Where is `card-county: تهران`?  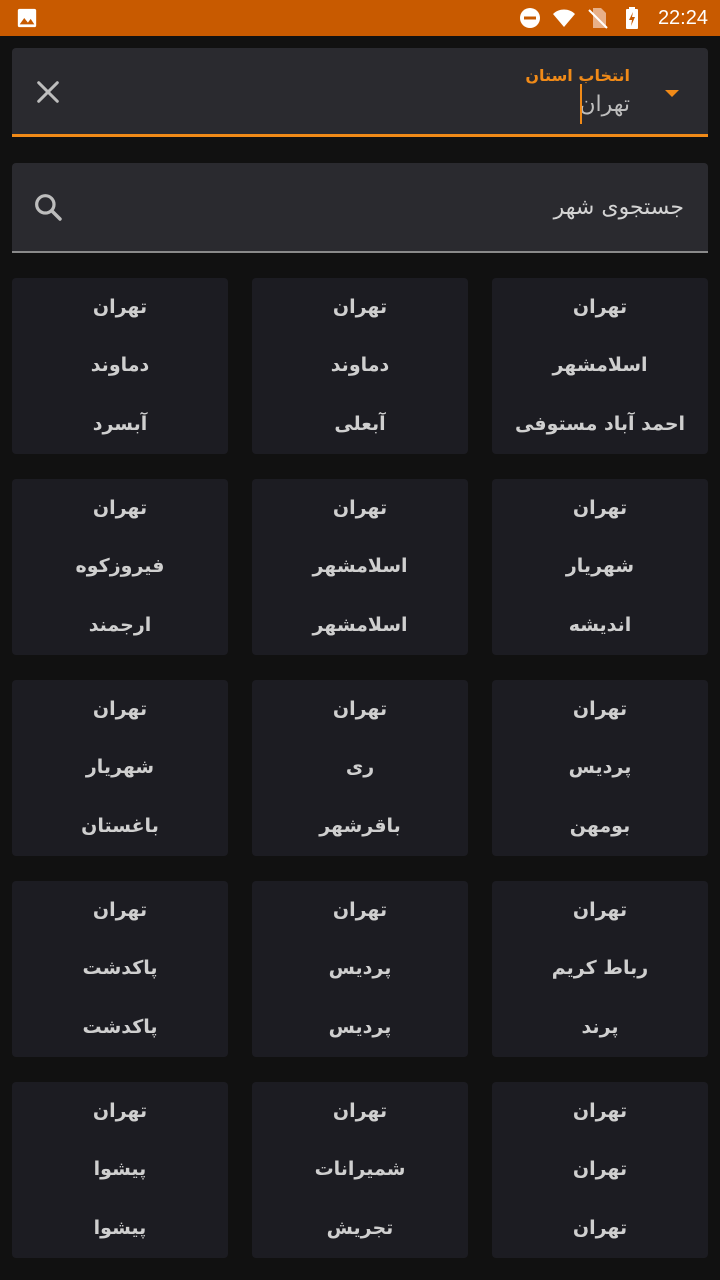 card-county: تهران is located at coordinates (600, 1169).